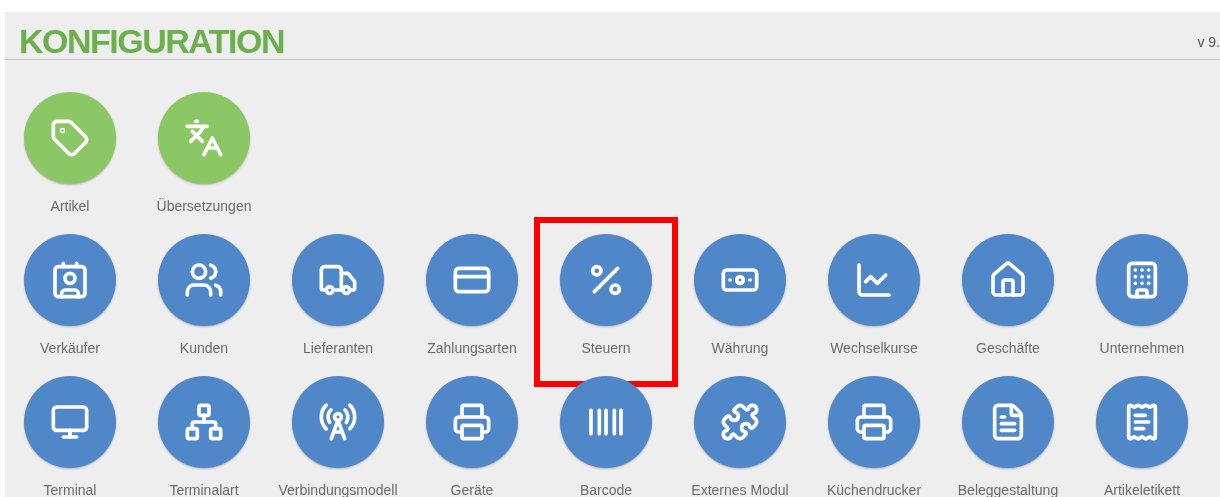 The image size is (1220, 497). I want to click on tile-label: Barcode, so click(606, 489).